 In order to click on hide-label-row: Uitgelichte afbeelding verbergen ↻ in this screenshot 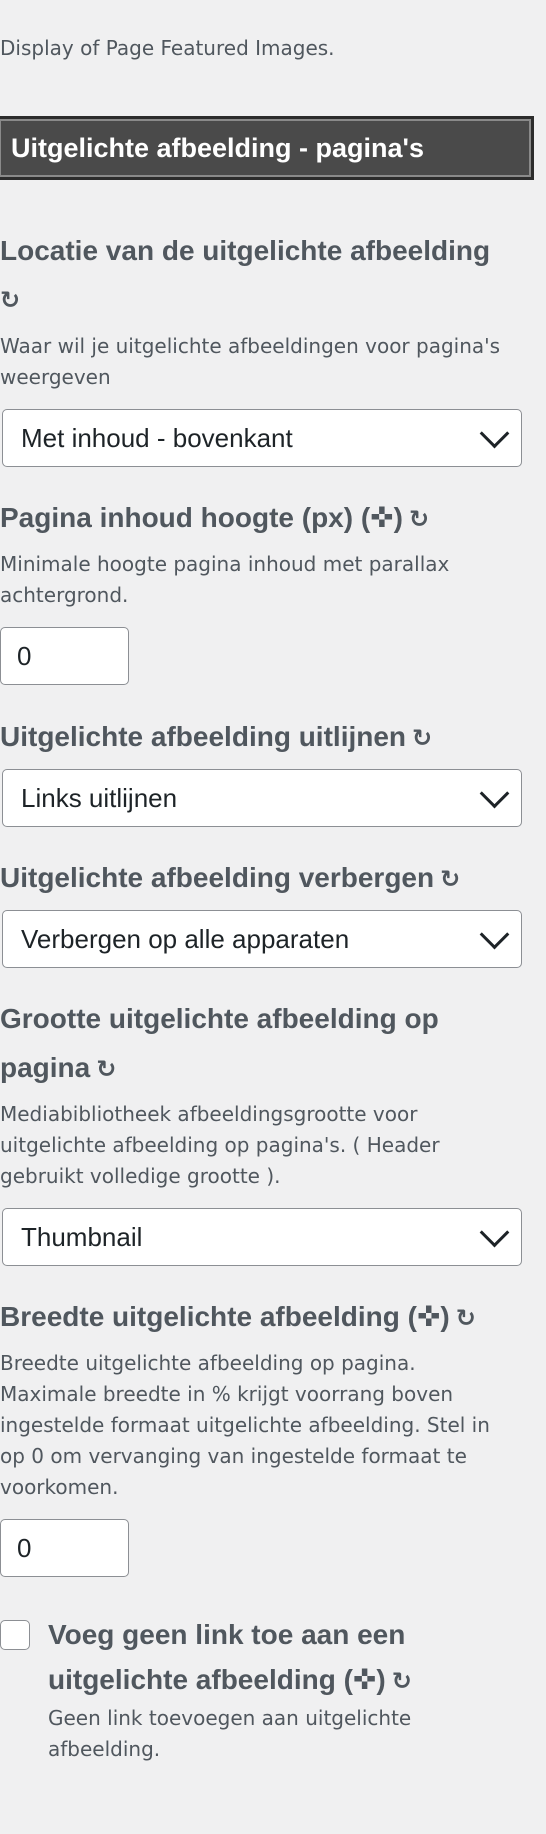, I will do `click(230, 878)`.